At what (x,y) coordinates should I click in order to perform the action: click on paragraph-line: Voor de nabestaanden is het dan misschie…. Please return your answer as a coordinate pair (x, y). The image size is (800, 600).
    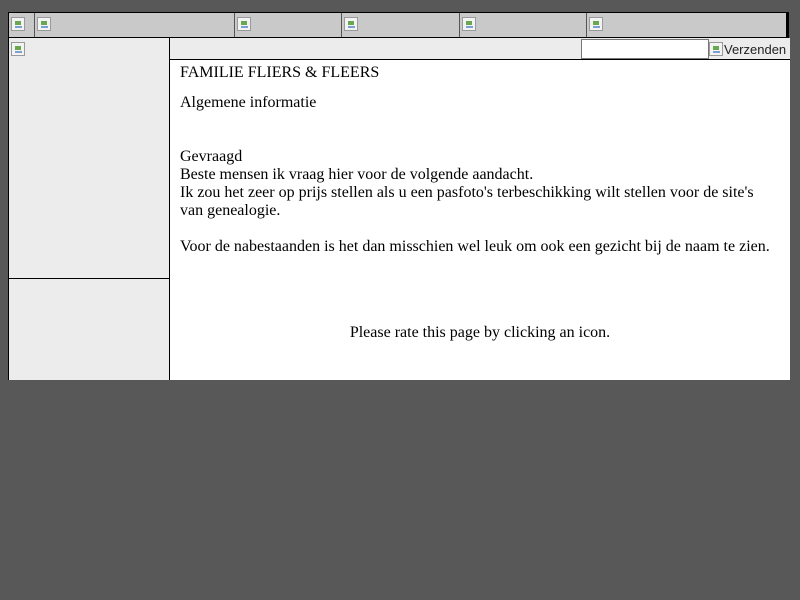
    Looking at the image, I should click on (475, 246).